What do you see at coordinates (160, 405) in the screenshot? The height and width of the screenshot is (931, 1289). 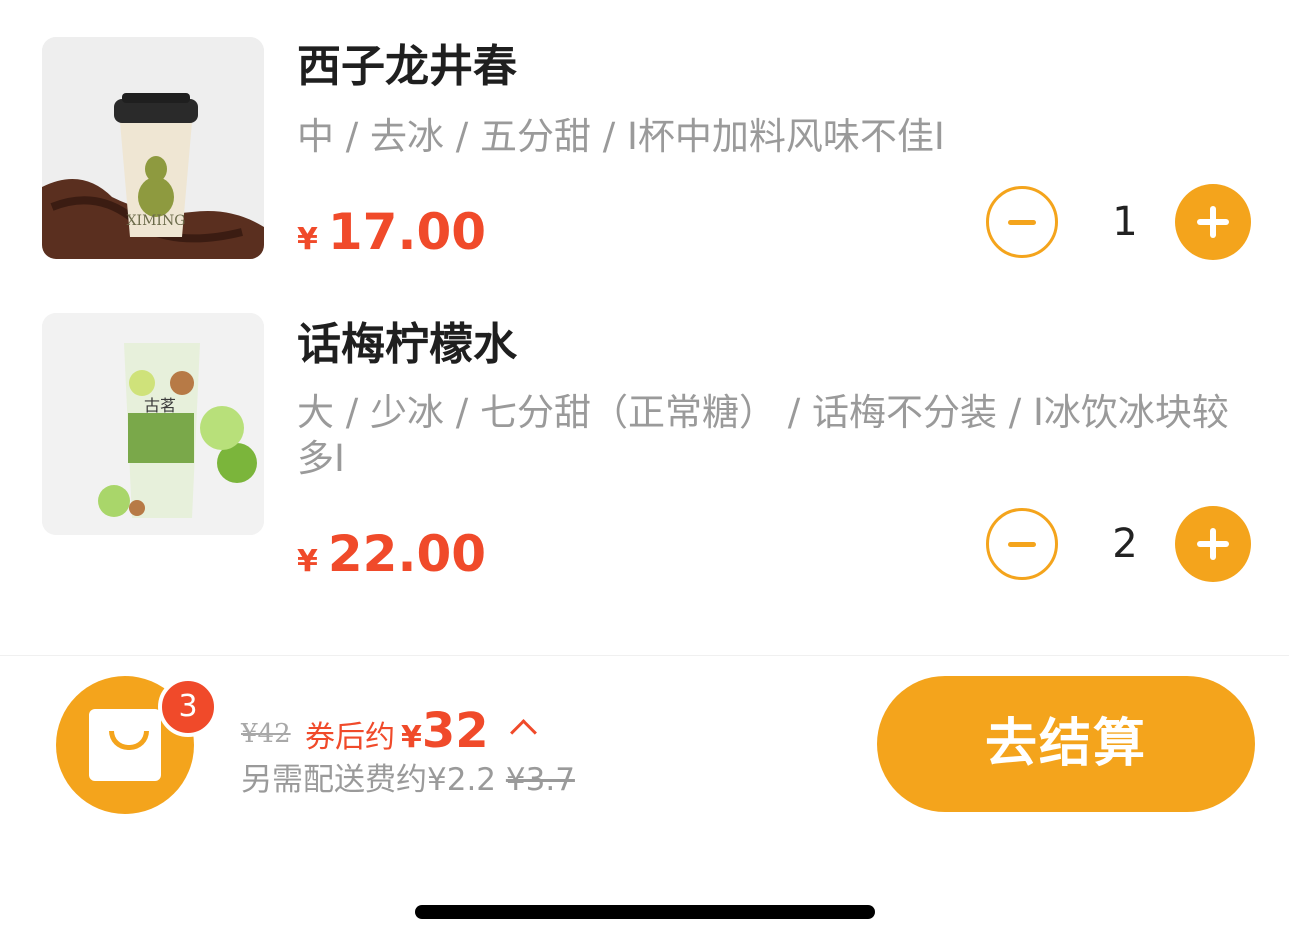 I see `cup-brand-text: 古茗` at bounding box center [160, 405].